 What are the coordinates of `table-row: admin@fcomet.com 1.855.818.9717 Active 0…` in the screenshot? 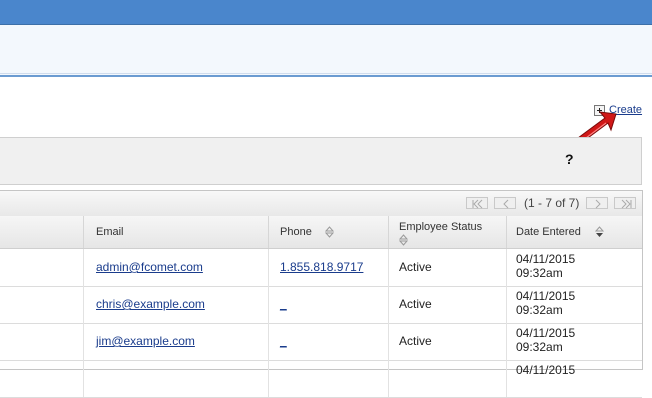 It's located at (321, 268).